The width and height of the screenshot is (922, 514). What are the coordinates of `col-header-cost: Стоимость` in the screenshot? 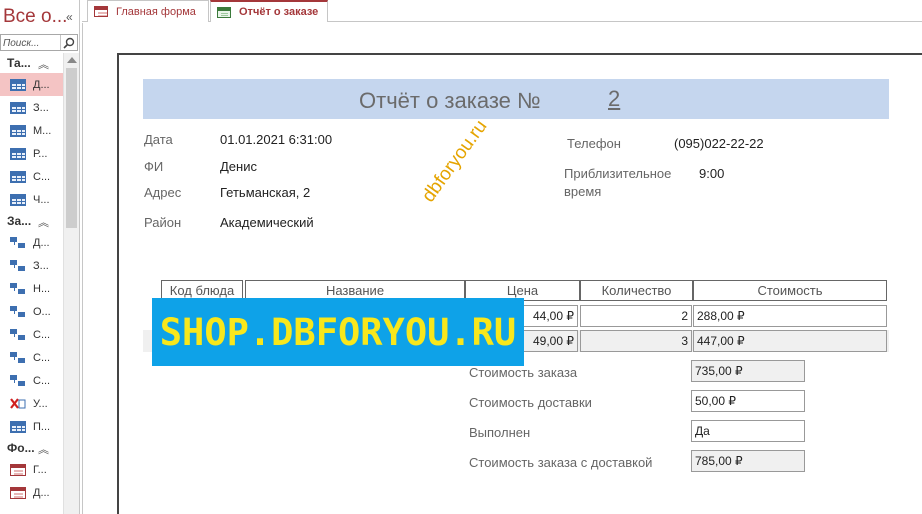 It's located at (790, 290).